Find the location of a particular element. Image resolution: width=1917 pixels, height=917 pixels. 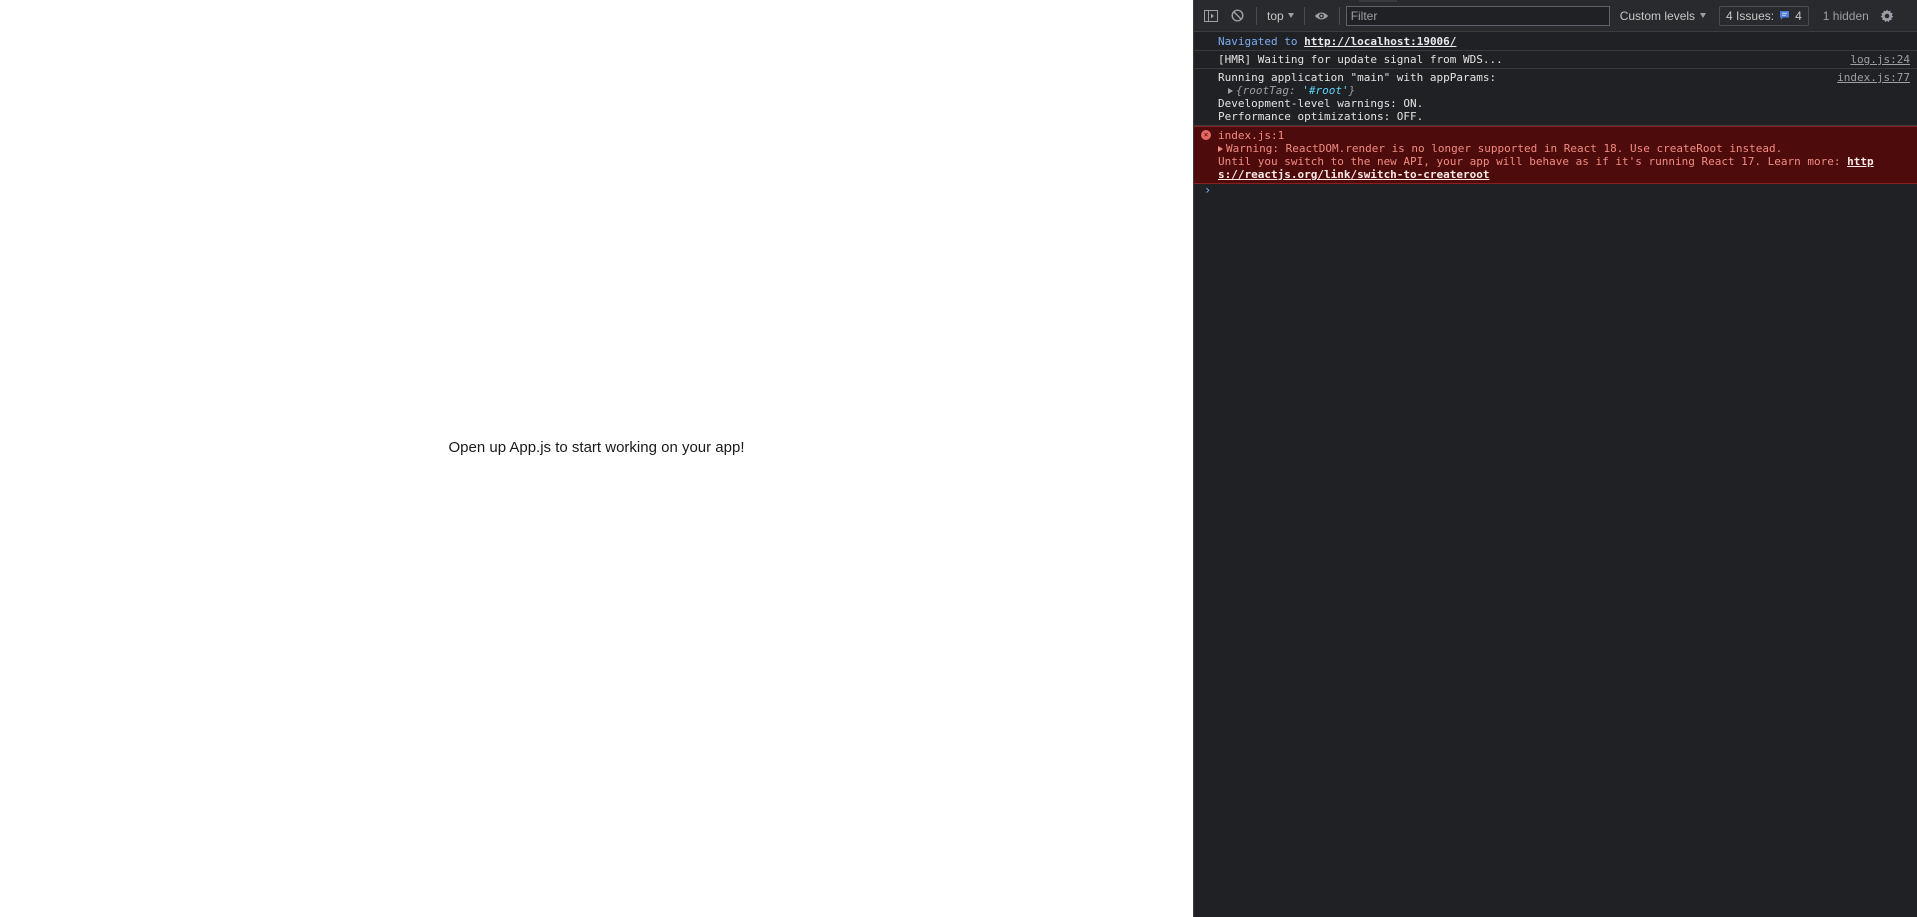

sidebar-toggle-icon is located at coordinates (1211, 16).